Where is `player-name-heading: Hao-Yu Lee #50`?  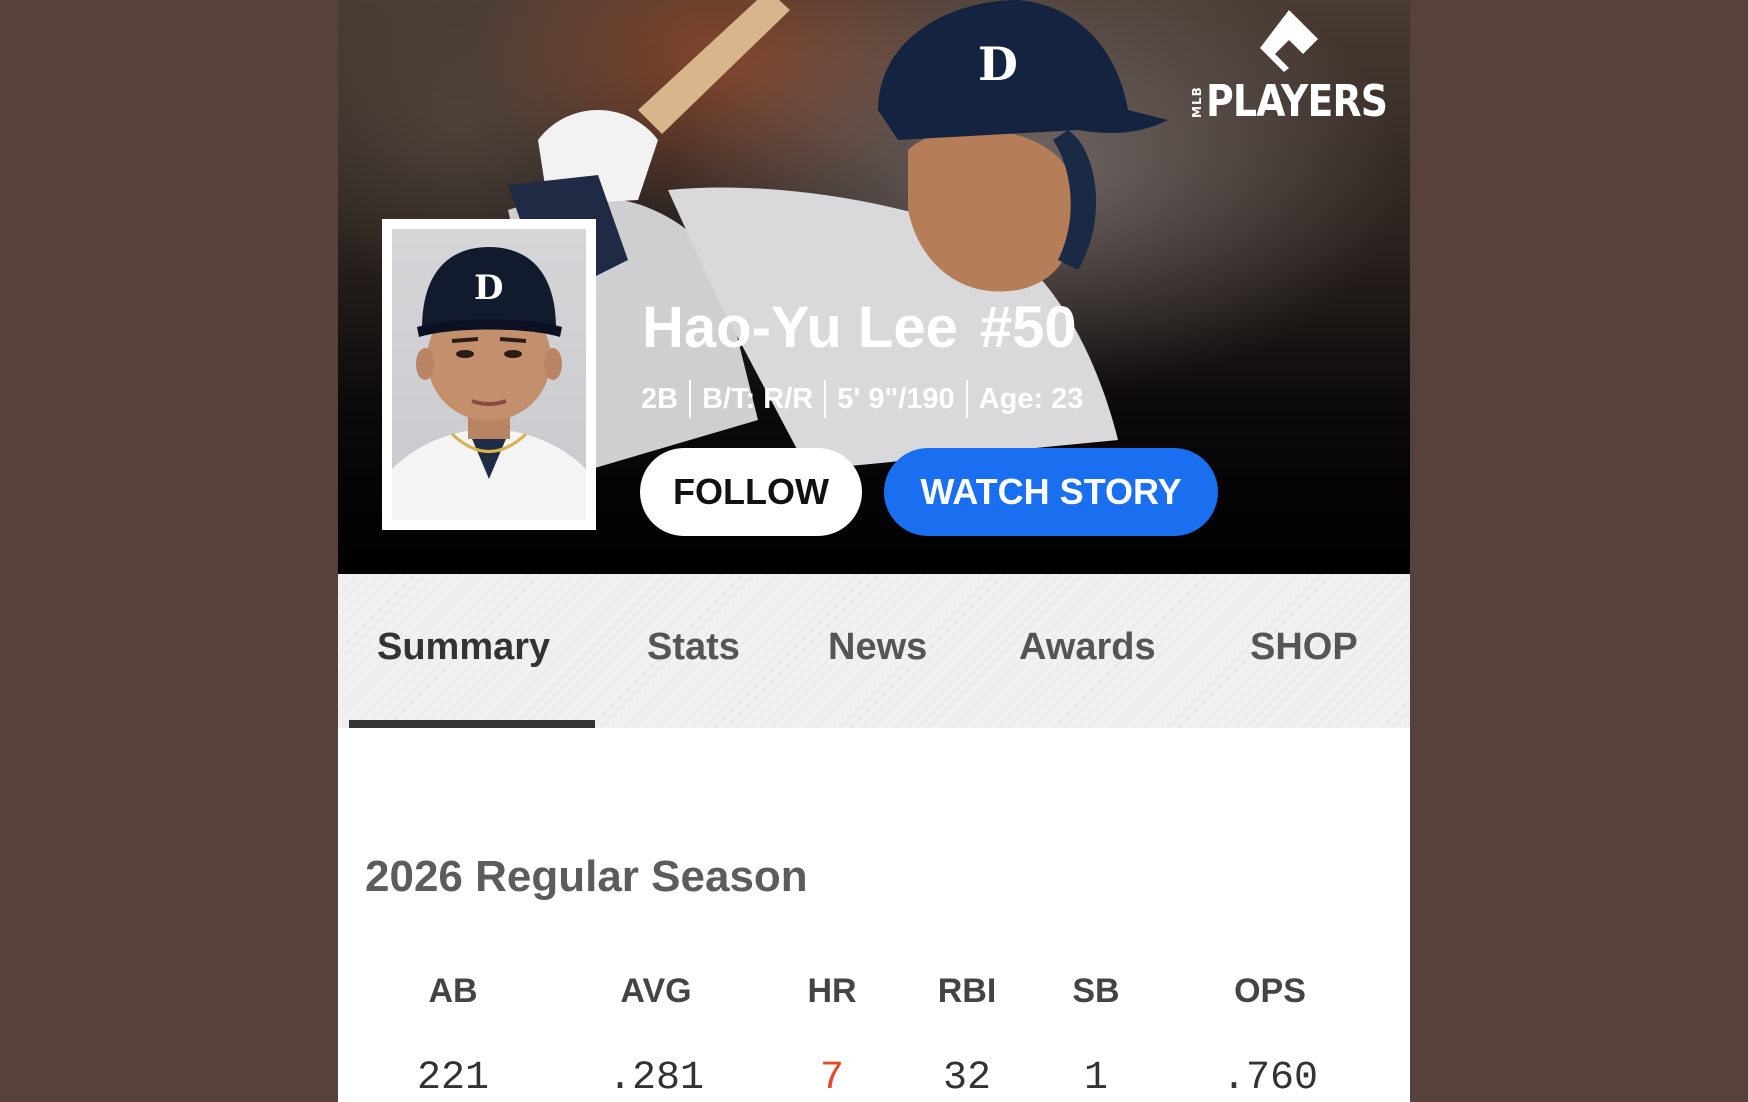 player-name-heading: Hao-Yu Lee #50 is located at coordinates (859, 327).